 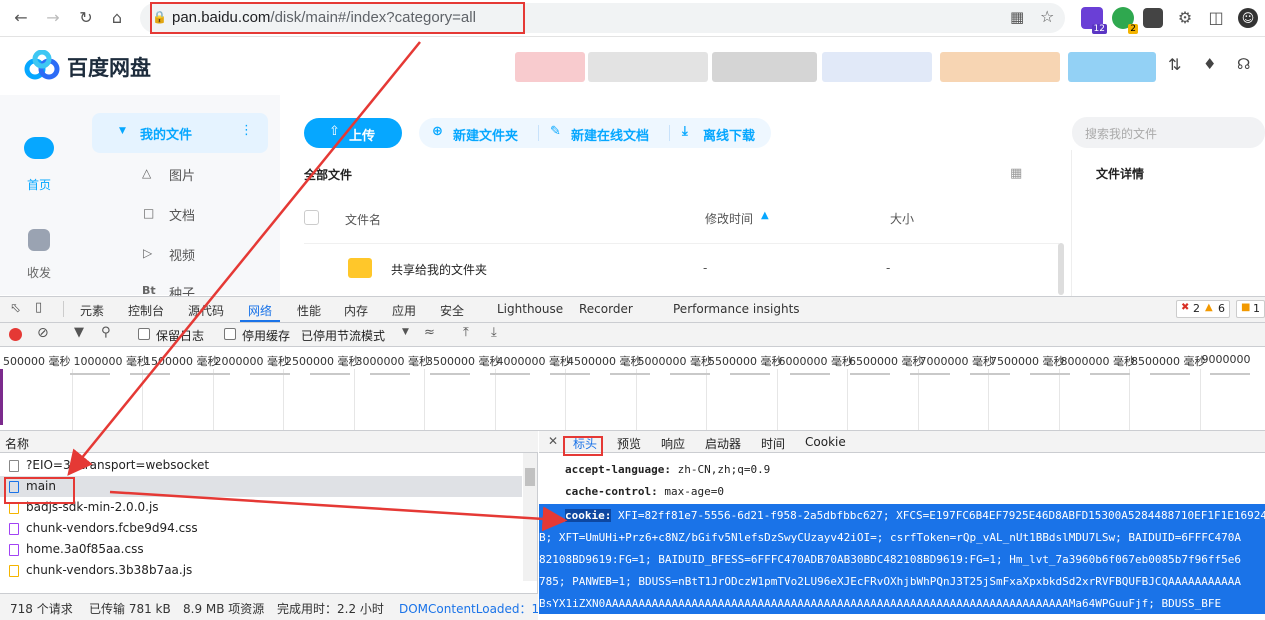 I want to click on tab-elements: 元素, so click(x=92, y=310).